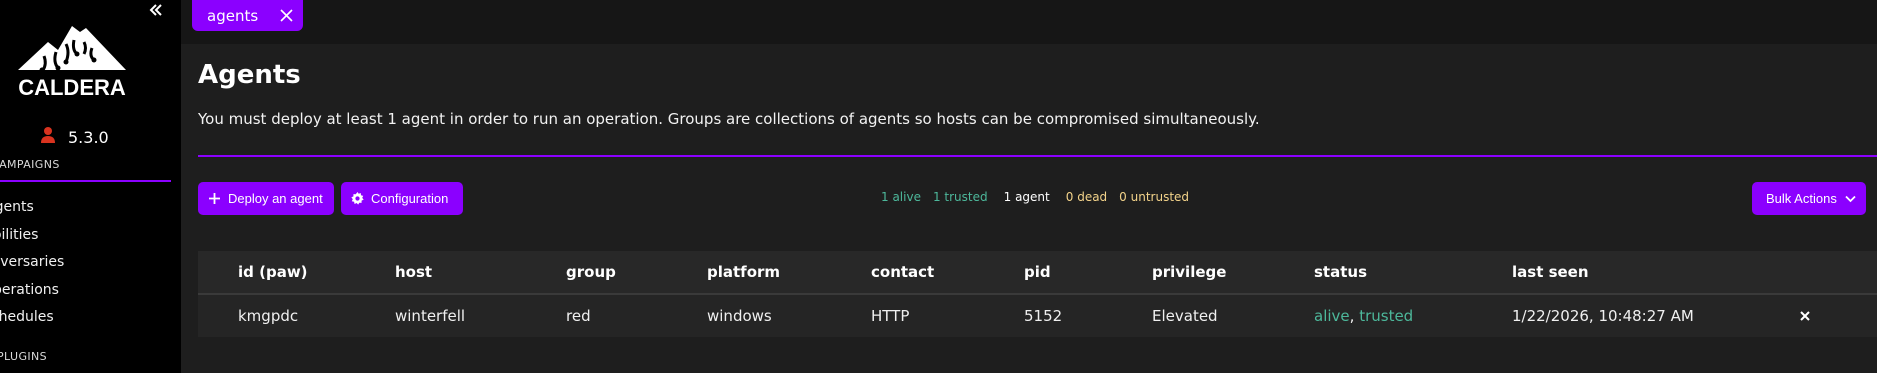 The width and height of the screenshot is (1877, 373). Describe the element at coordinates (901, 197) in the screenshot. I see `stat-alive: 1 alive` at that location.